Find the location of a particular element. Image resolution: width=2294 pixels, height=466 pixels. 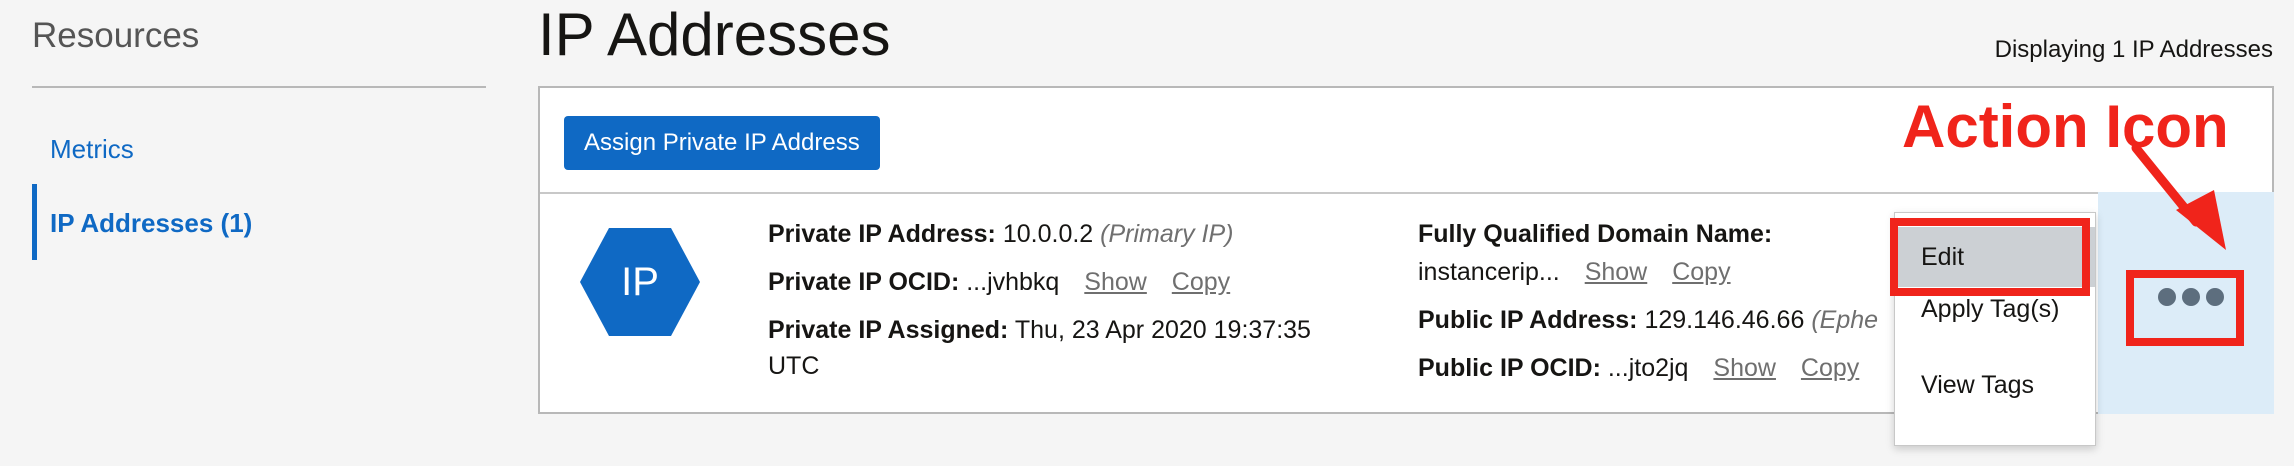

public-ip-field: Public IP Address: 129.146.46.66 (Ephe is located at coordinates (1648, 320).